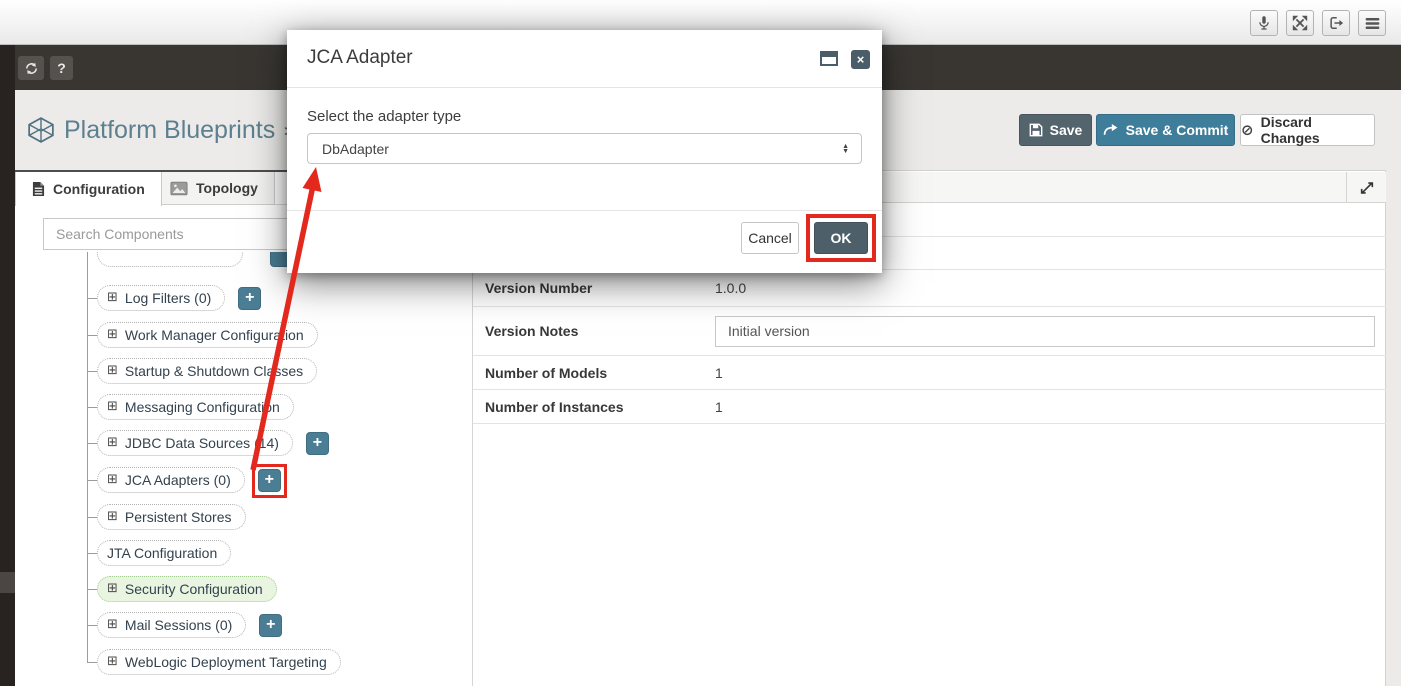  I want to click on tree-node: ⊞ Persistent Stores, so click(171, 517).